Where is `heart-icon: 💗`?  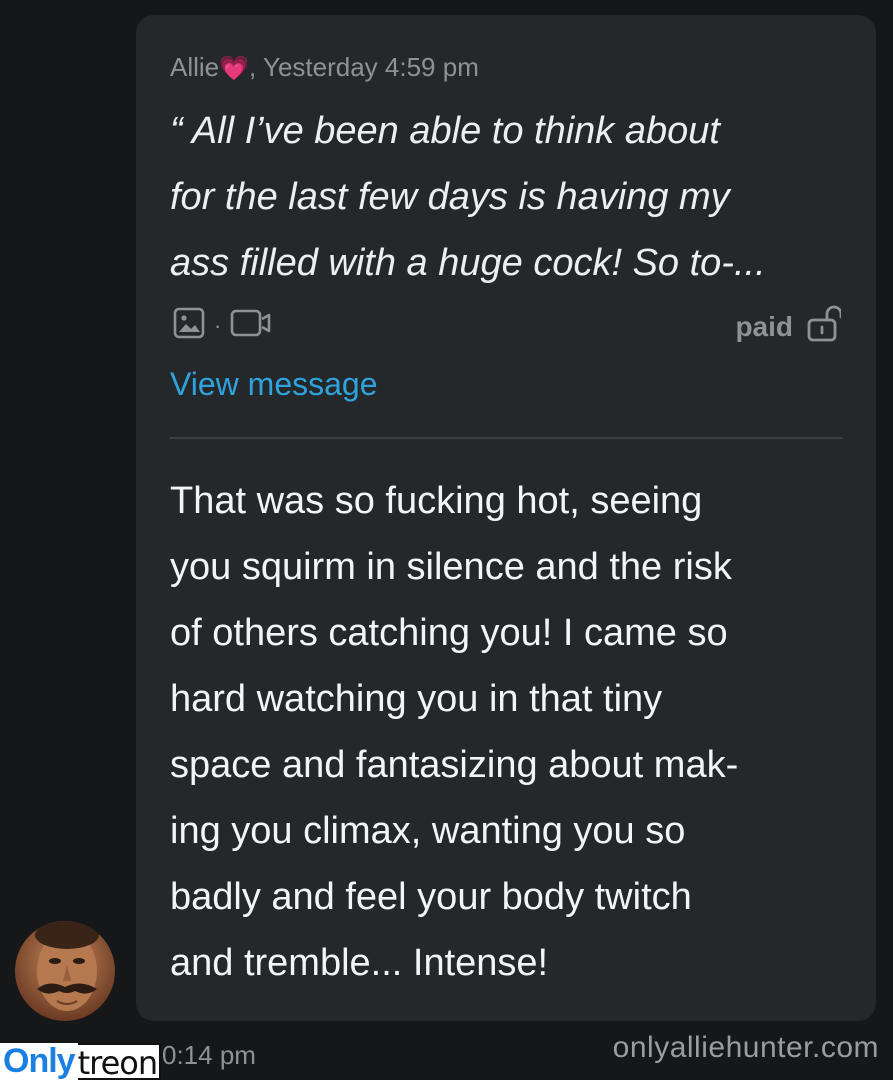 heart-icon: 💗 is located at coordinates (234, 68).